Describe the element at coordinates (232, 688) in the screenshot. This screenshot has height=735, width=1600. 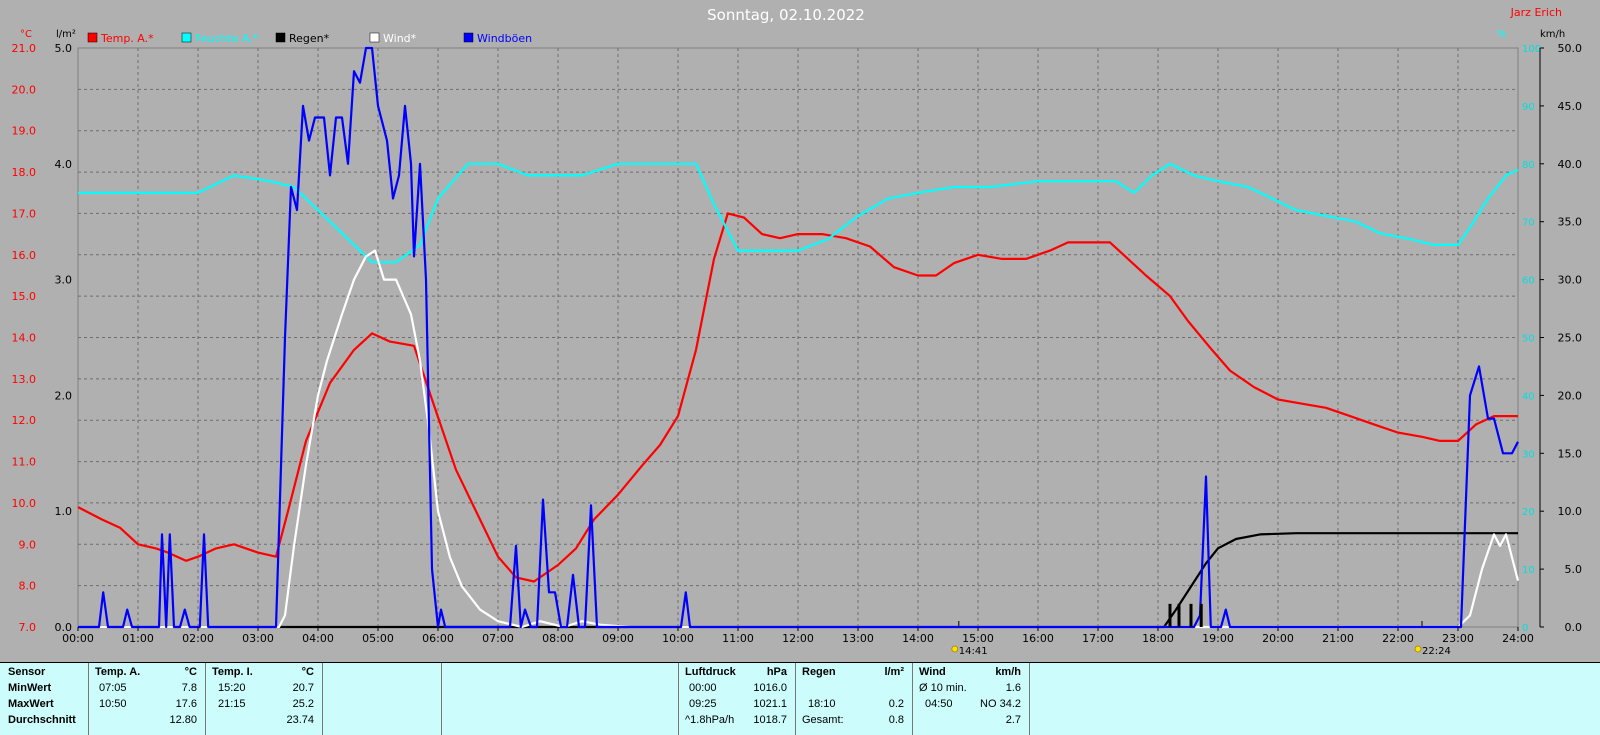
I see `temp-i-min-time: 15:20` at that location.